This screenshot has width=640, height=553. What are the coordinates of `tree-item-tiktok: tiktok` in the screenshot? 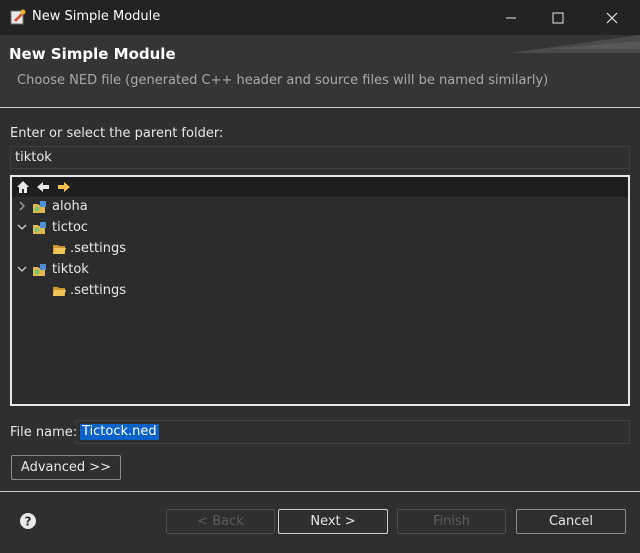 It's located at (320, 270).